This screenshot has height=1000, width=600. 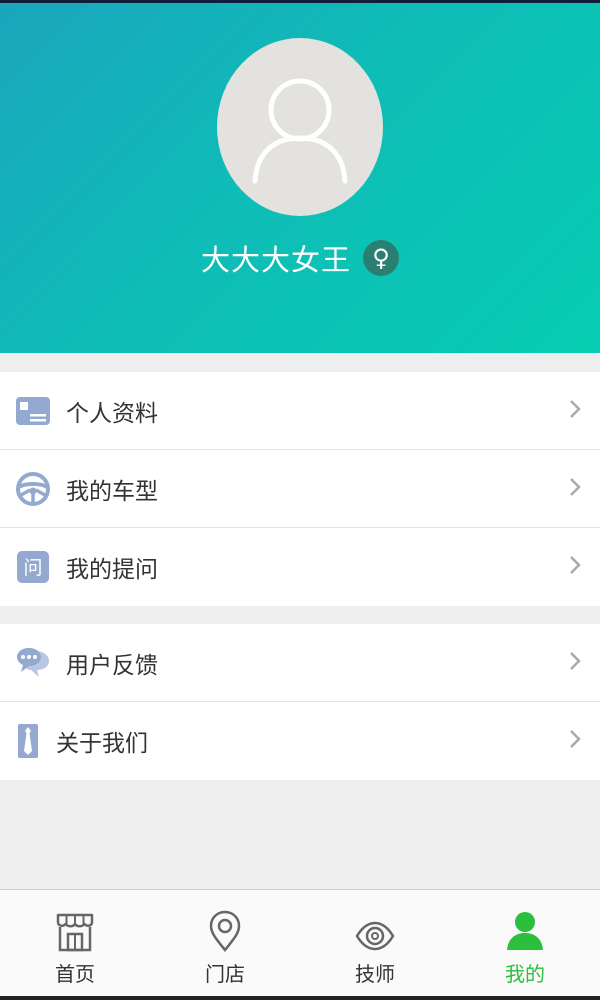 I want to click on username-row: 大大大女王 ♀, so click(x=300, y=258).